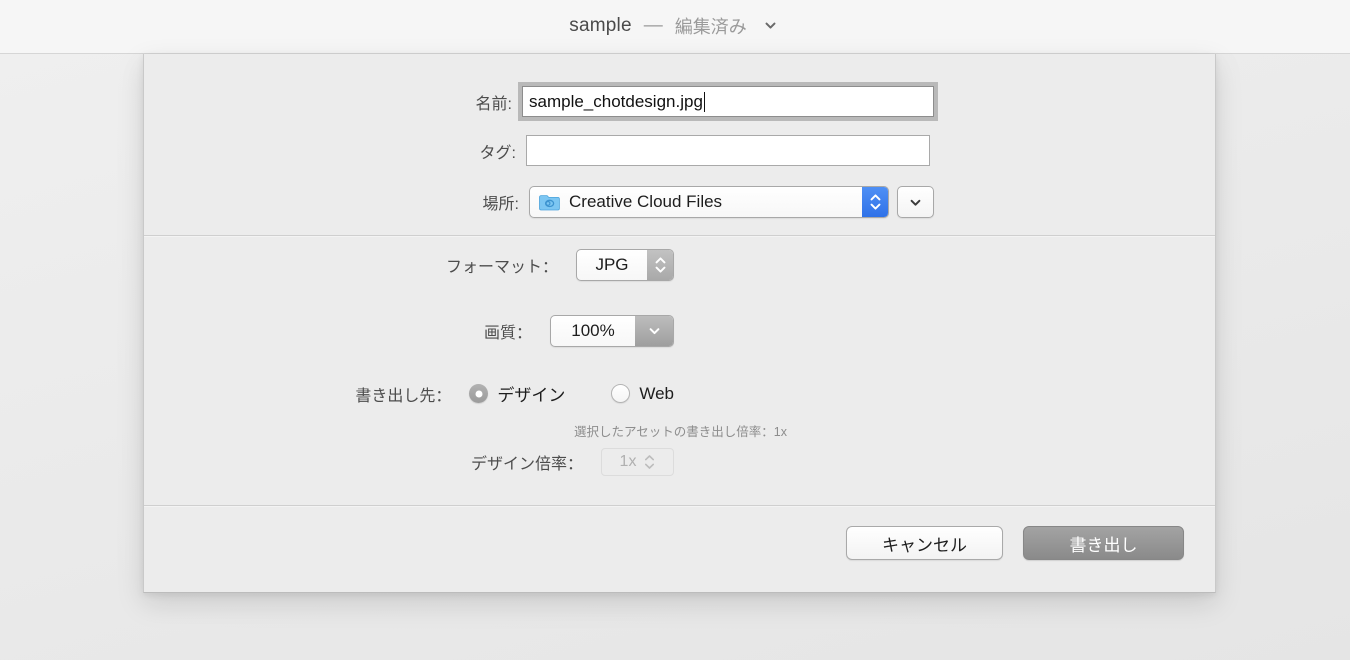 Image resolution: width=1350 pixels, height=660 pixels. I want to click on design-scale-value: 1x, so click(628, 461).